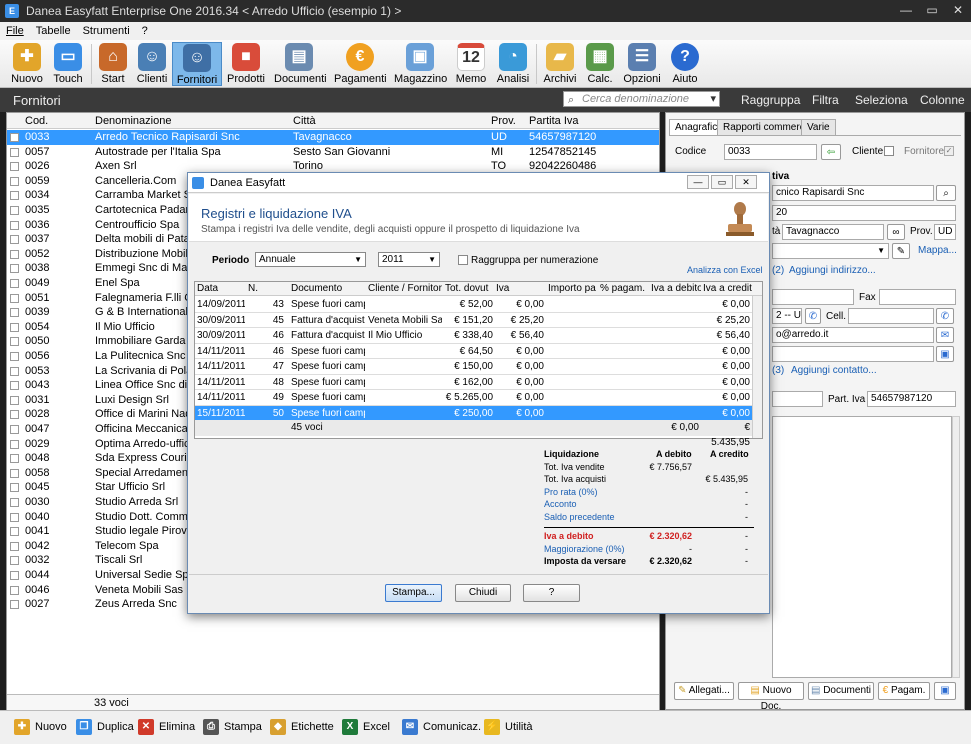 Image resolution: width=971 pixels, height=744 pixels. Describe the element at coordinates (508, 727) in the screenshot. I see `bottom-utilita-button: ⚡ Utilità` at that location.